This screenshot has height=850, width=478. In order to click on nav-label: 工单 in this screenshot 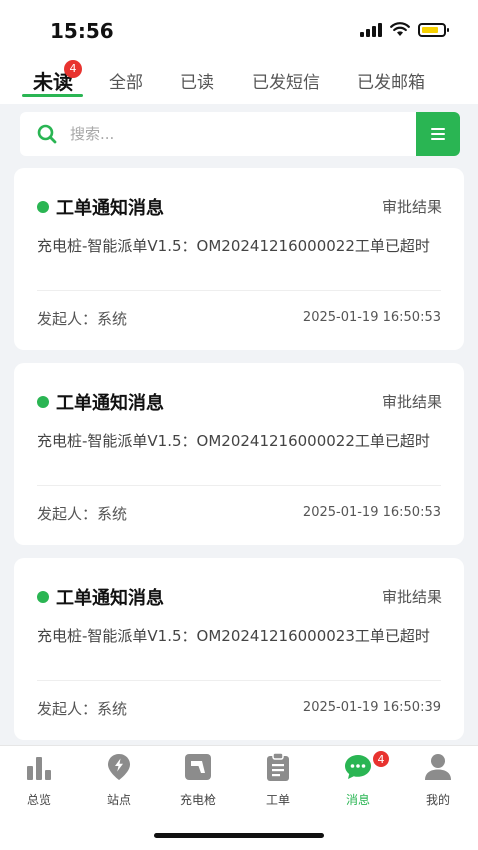, I will do `click(277, 800)`.